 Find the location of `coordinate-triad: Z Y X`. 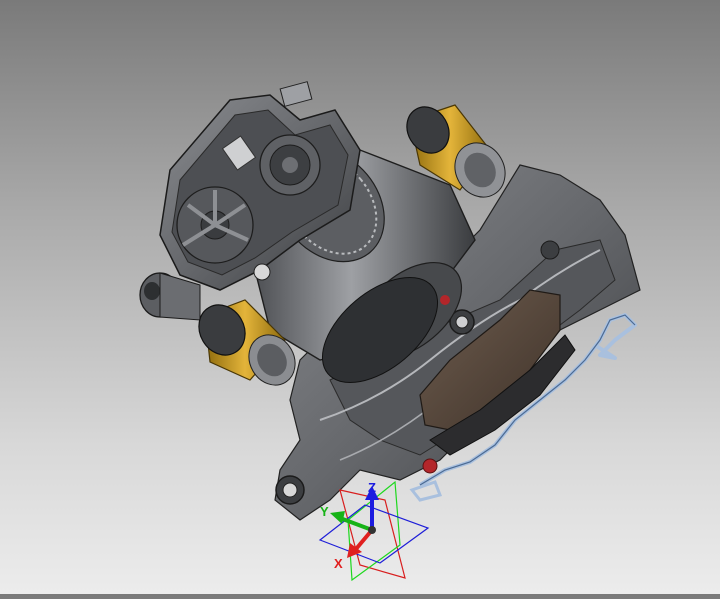

coordinate-triad: Z Y X is located at coordinates (374, 531).